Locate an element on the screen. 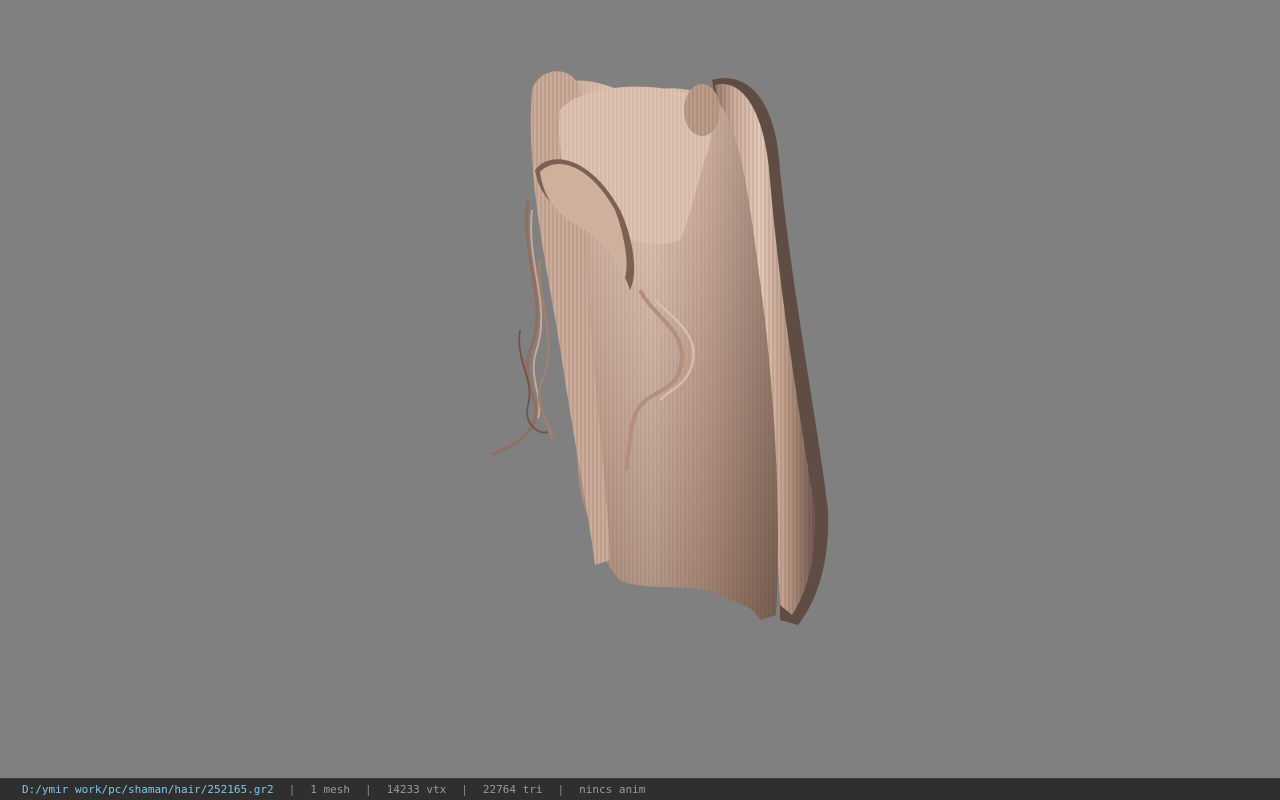  animation-status: nincs anim is located at coordinates (612, 789).